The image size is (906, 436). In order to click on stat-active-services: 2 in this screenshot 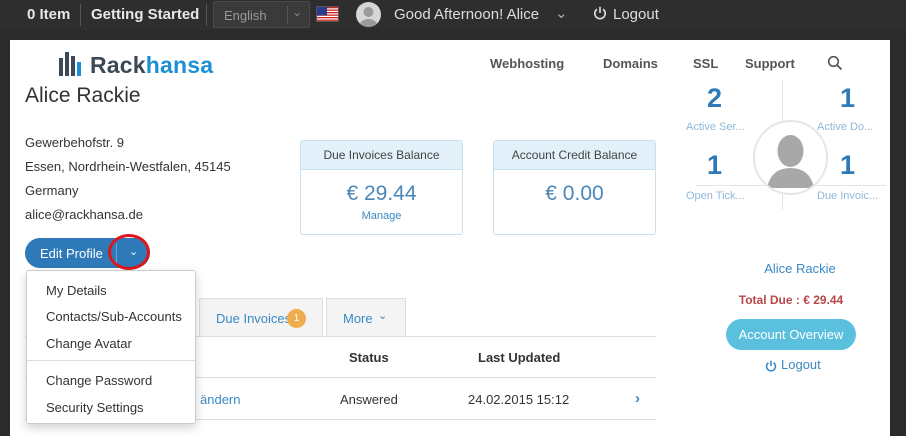, I will do `click(714, 98)`.